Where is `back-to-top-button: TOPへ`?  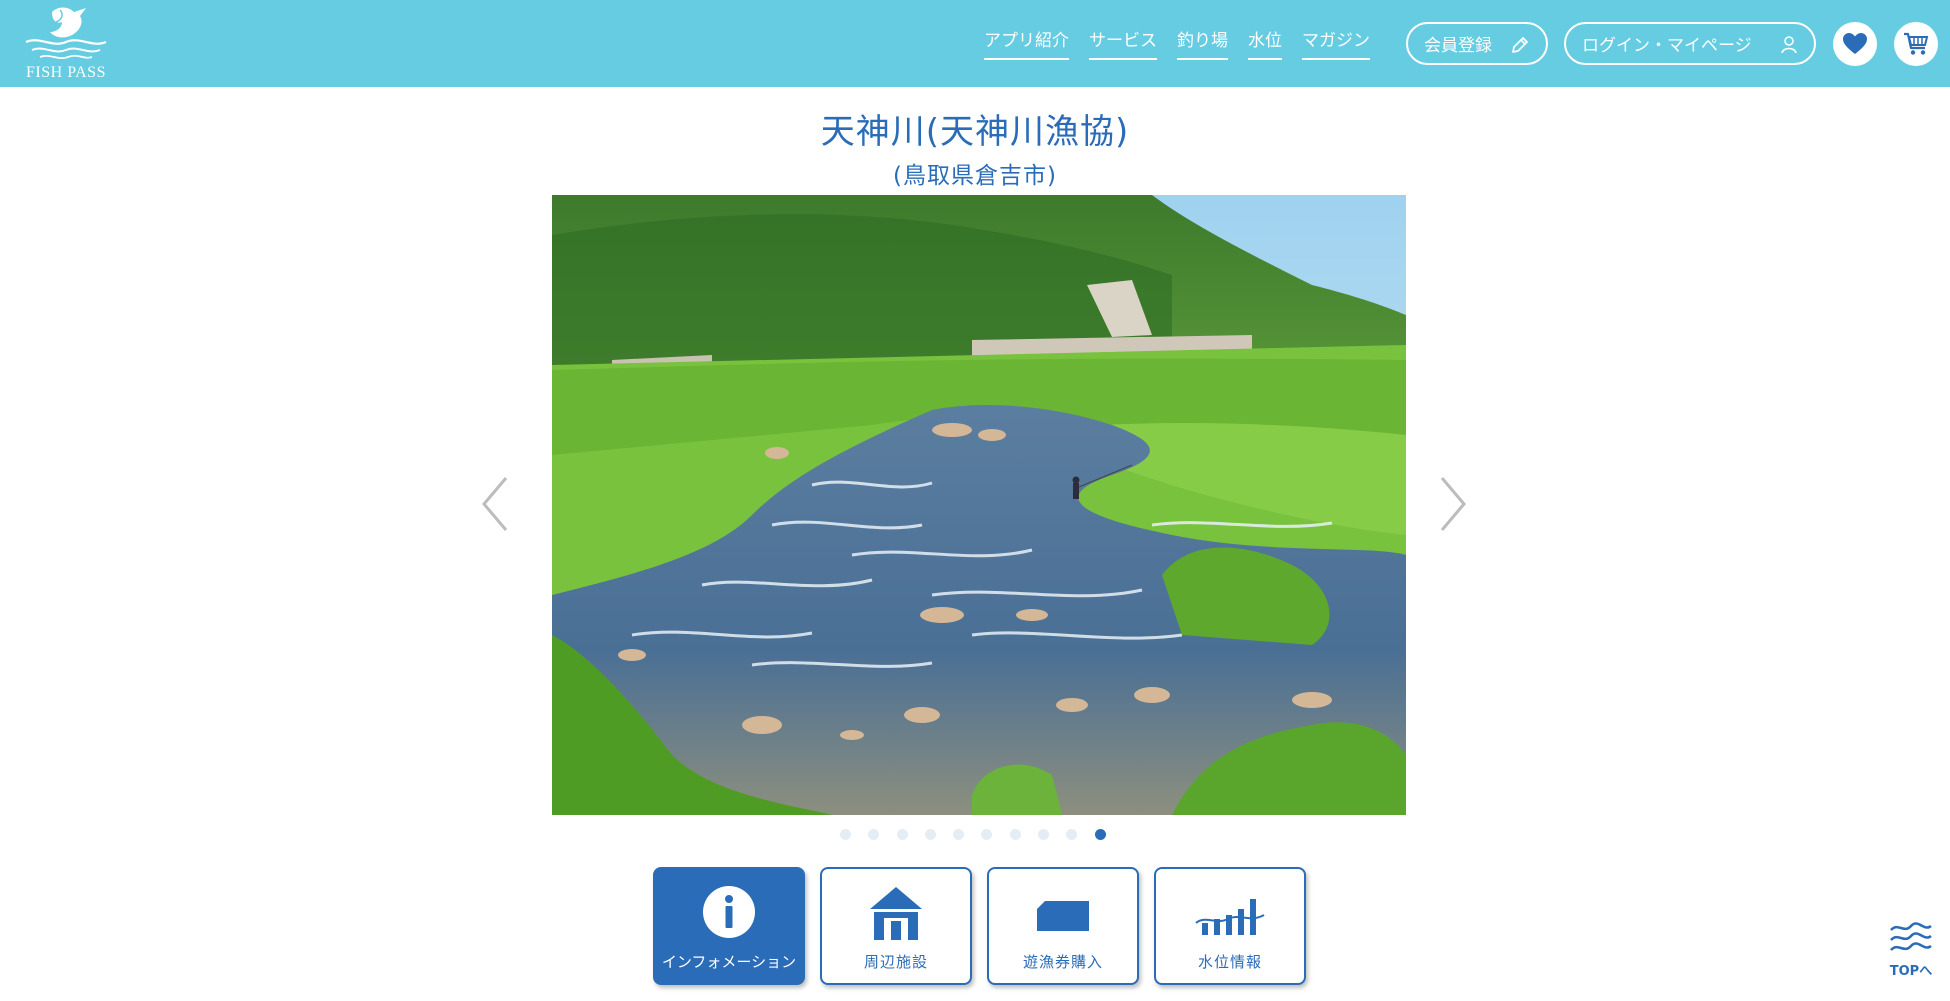 back-to-top-button: TOPへ is located at coordinates (1911, 950).